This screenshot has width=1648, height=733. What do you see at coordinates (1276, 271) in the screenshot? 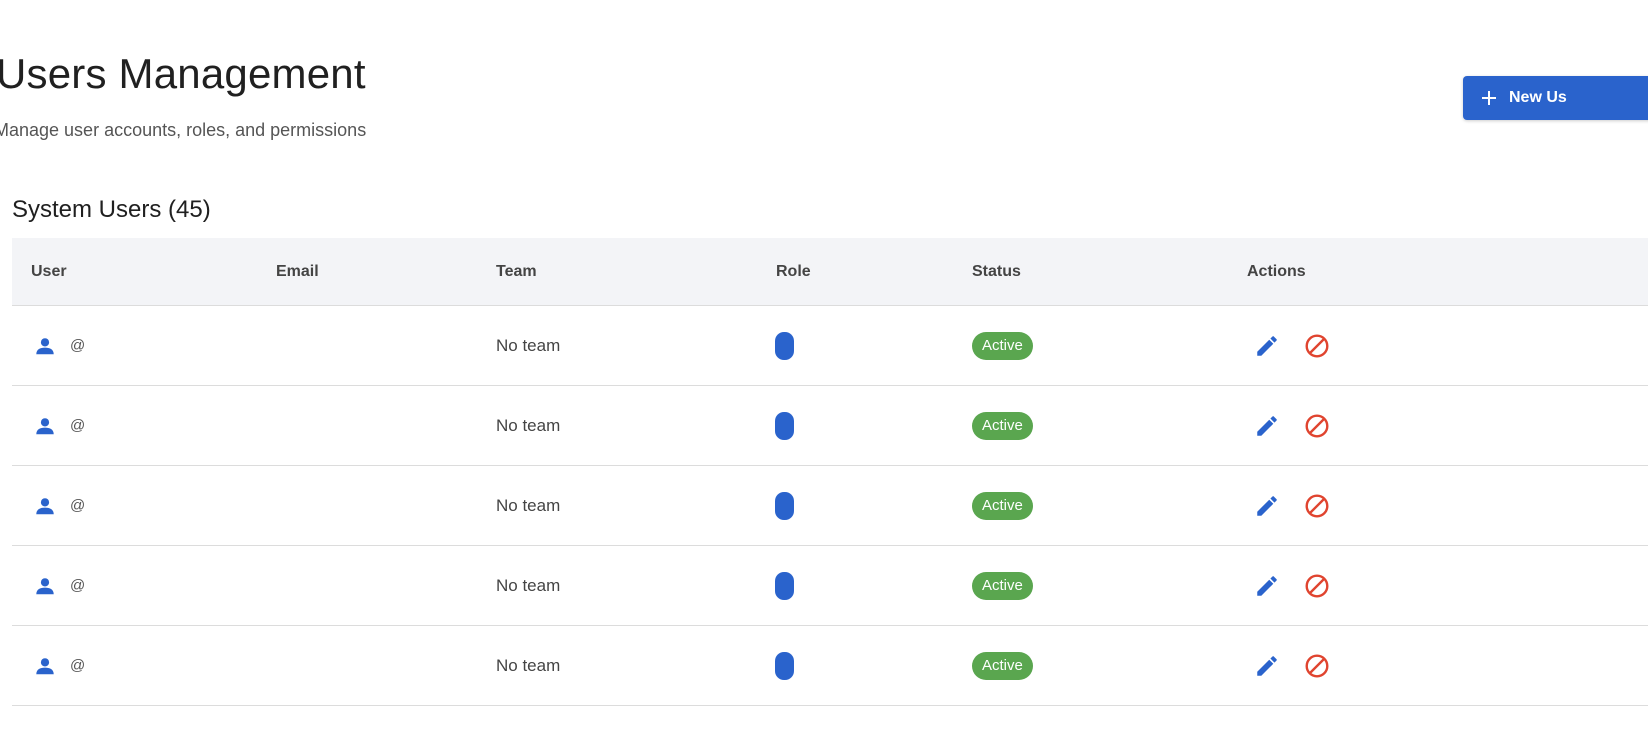
I see `column-header-actions: Actions` at bounding box center [1276, 271].